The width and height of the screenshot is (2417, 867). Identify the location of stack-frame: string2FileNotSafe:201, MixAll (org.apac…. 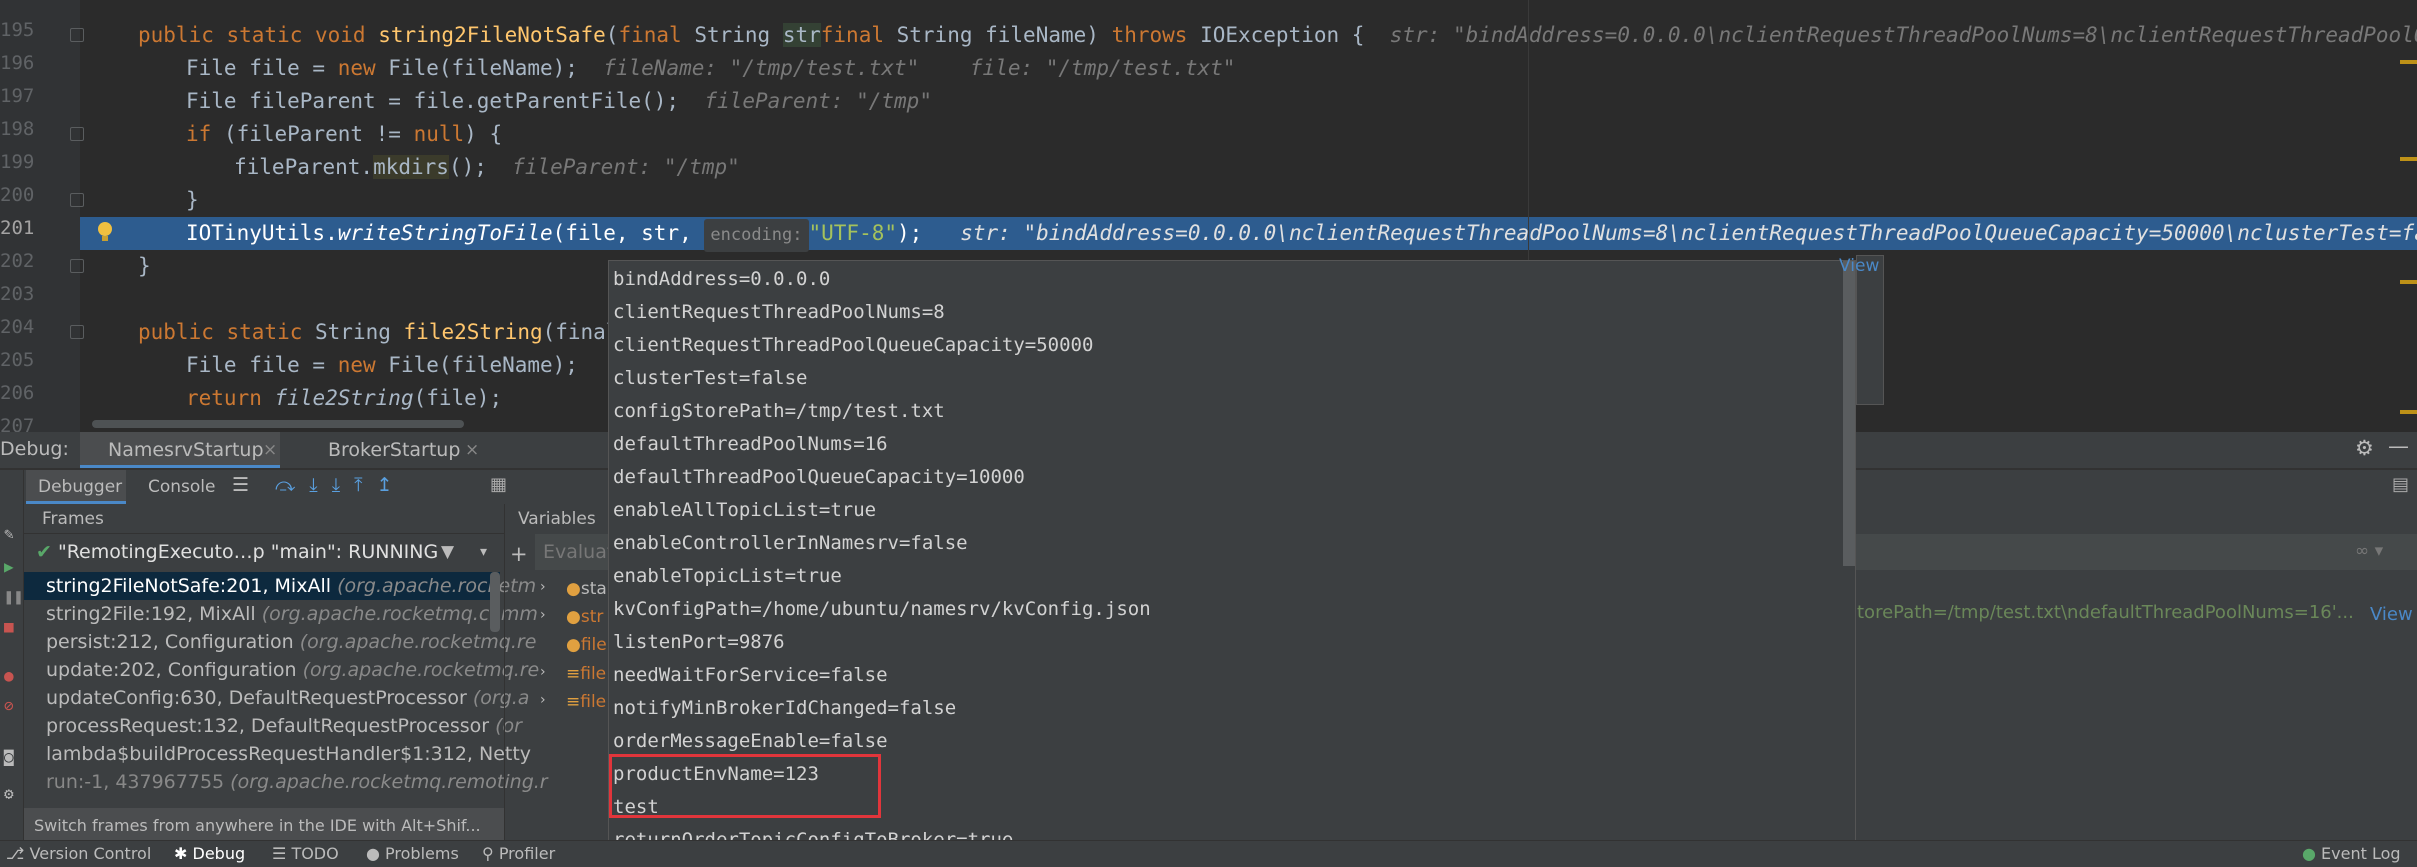
(291, 586).